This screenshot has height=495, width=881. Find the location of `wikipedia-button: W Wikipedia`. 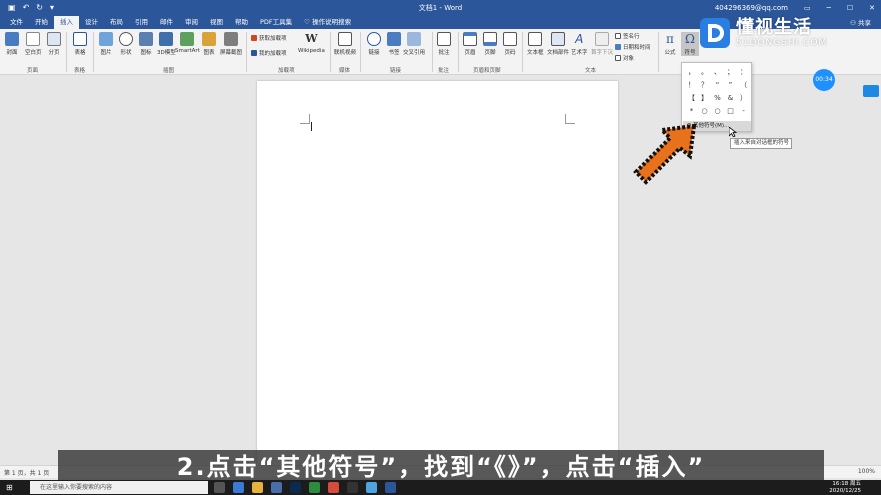

wikipedia-button: W Wikipedia is located at coordinates (311, 43).